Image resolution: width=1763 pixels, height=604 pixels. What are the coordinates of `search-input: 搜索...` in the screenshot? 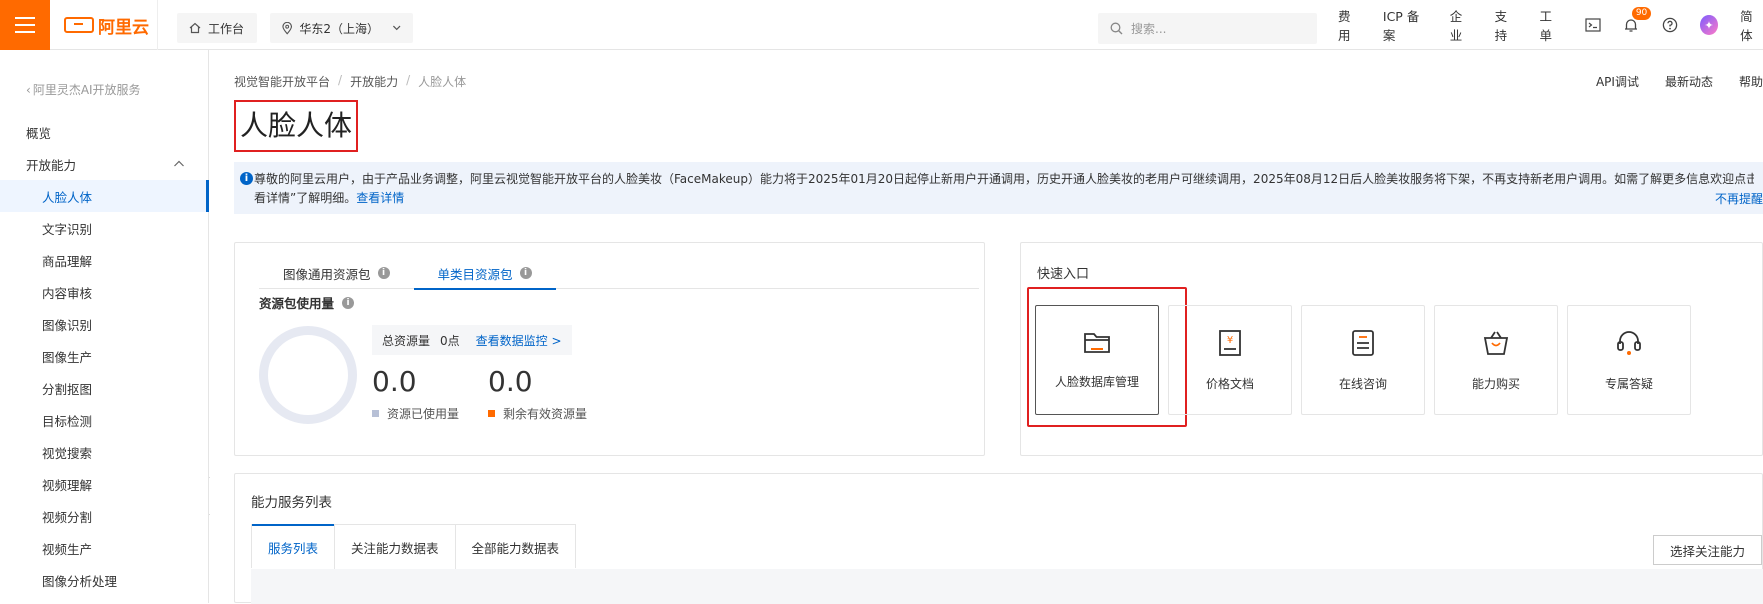 It's located at (1207, 28).